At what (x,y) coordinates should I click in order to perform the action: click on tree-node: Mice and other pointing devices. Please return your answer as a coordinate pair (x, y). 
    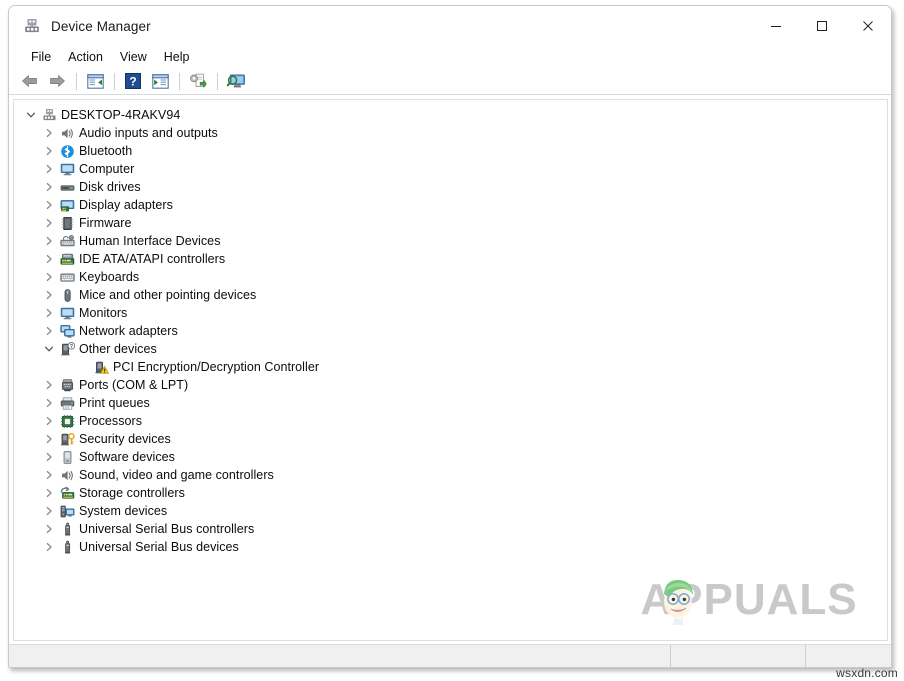
    Looking at the image, I should click on (450, 295).